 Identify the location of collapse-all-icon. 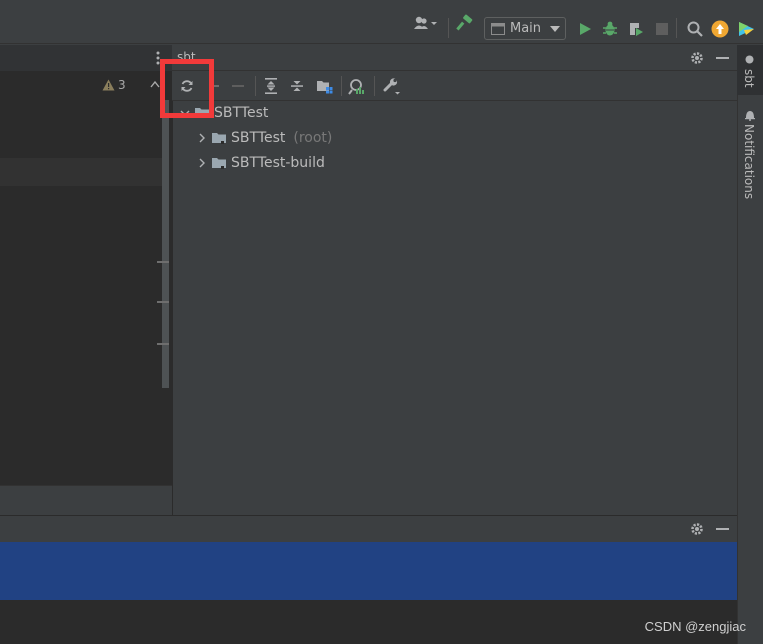
(297, 86).